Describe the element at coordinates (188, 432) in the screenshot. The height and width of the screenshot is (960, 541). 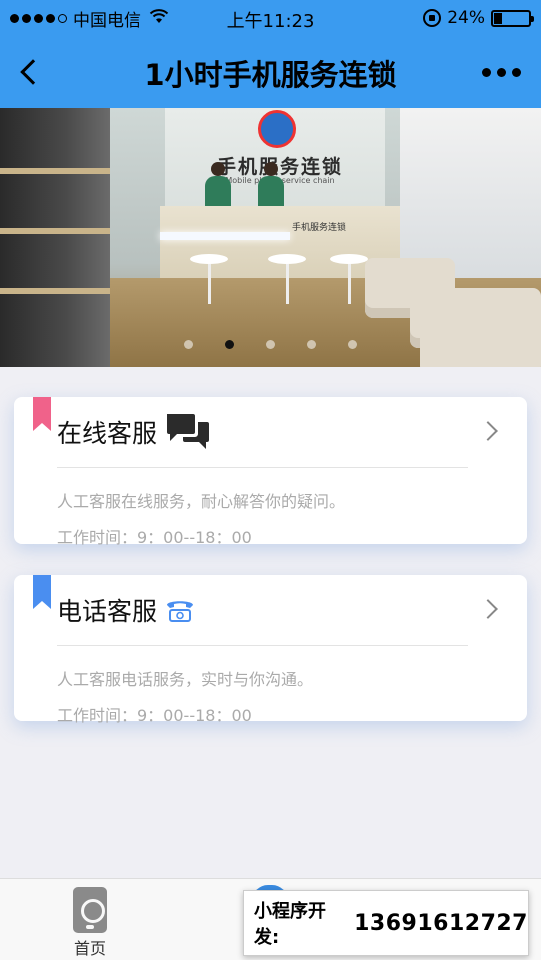
I see `chat-bubbles-icon` at that location.